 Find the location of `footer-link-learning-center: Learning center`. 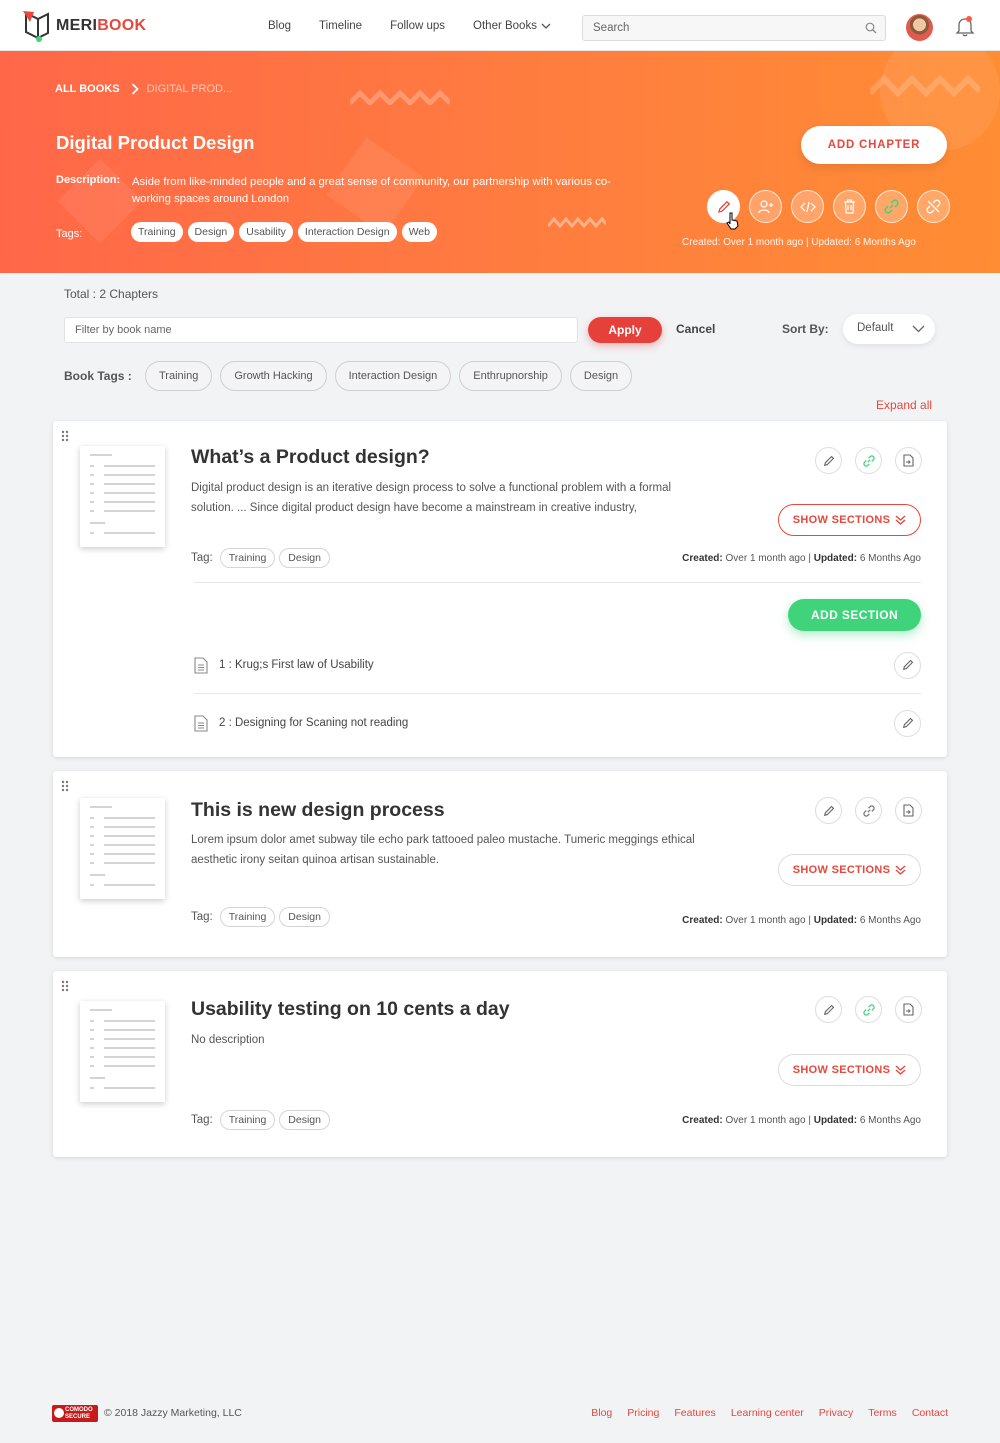

footer-link-learning-center: Learning center is located at coordinates (767, 1413).